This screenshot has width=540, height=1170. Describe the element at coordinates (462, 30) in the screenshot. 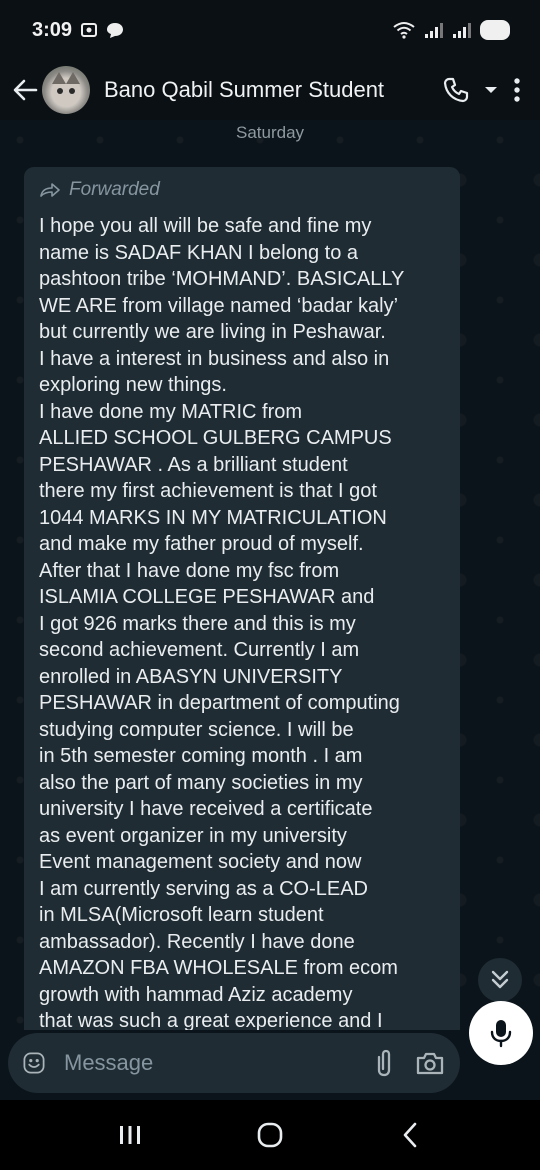

I see `signal-2-icon` at that location.